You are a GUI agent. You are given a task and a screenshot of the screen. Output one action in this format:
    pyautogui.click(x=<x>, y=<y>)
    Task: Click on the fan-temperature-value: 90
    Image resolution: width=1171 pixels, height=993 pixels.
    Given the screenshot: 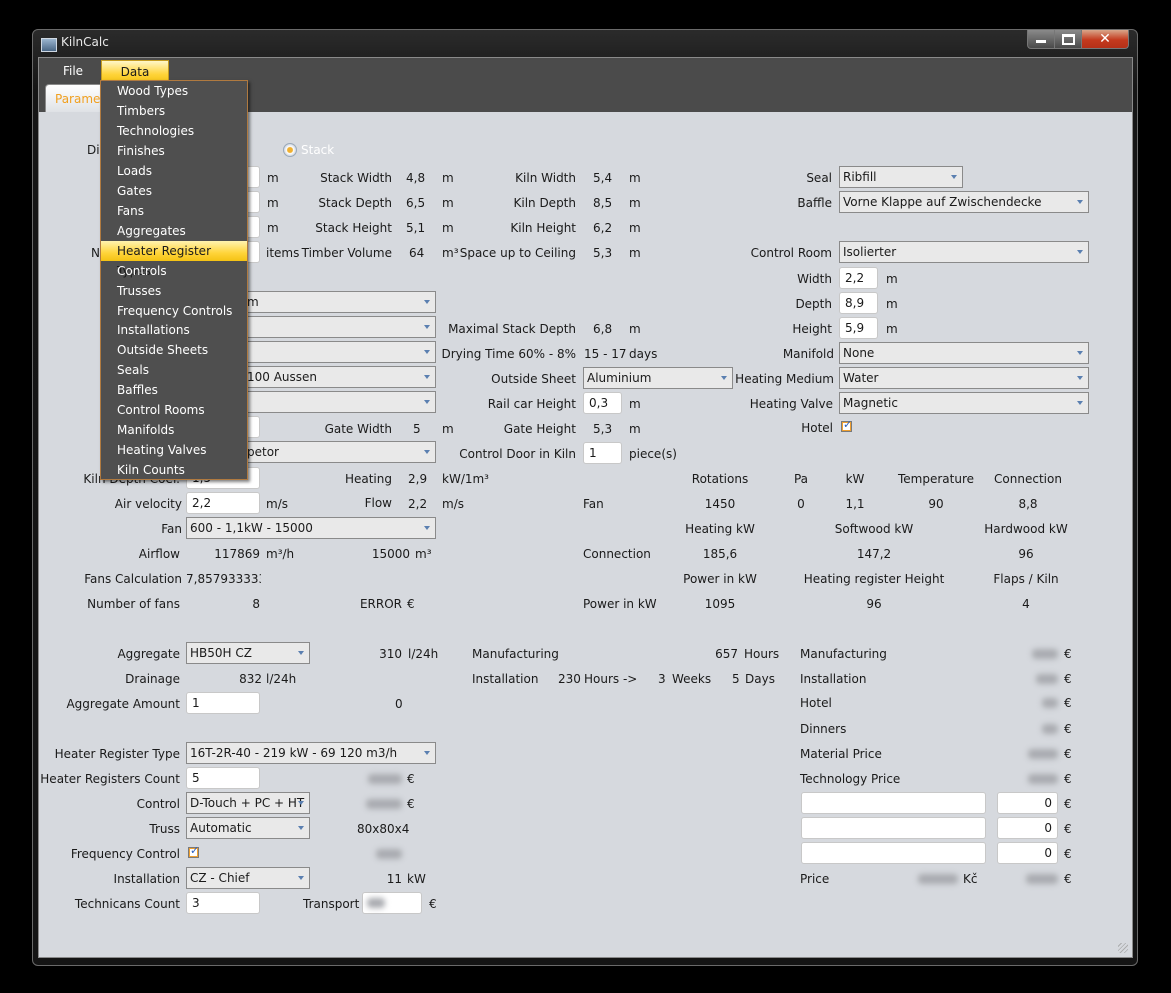 What is the action you would take?
    pyautogui.click(x=936, y=504)
    